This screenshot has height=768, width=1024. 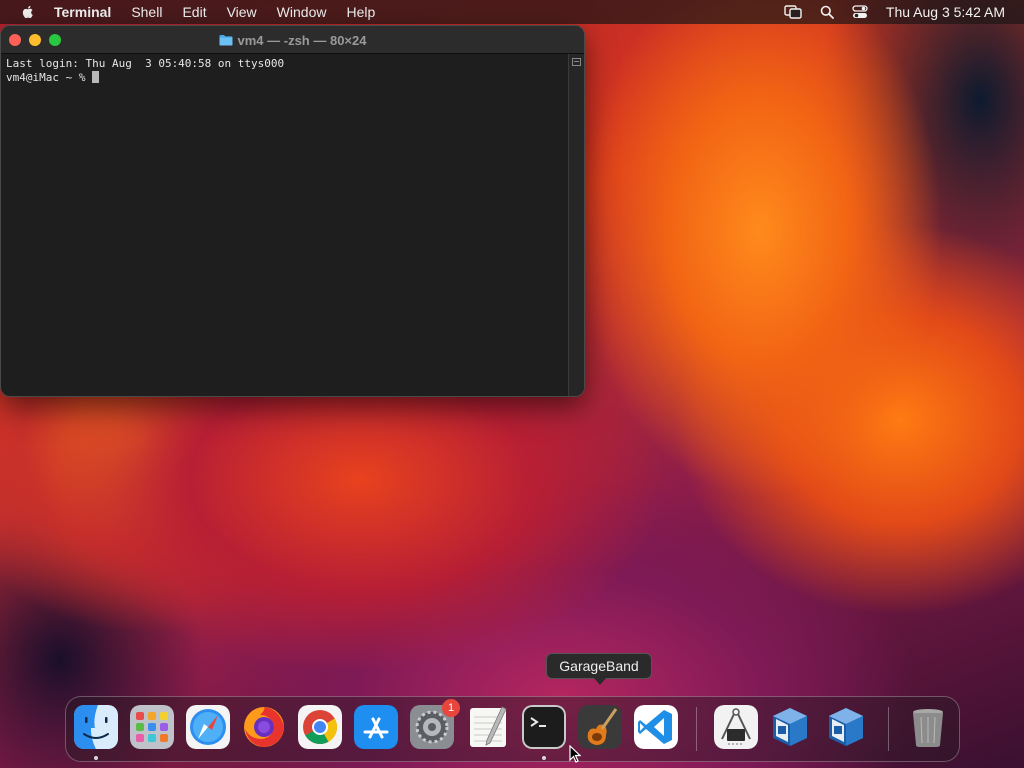 I want to click on terminal-scrollbar, so click(x=576, y=225).